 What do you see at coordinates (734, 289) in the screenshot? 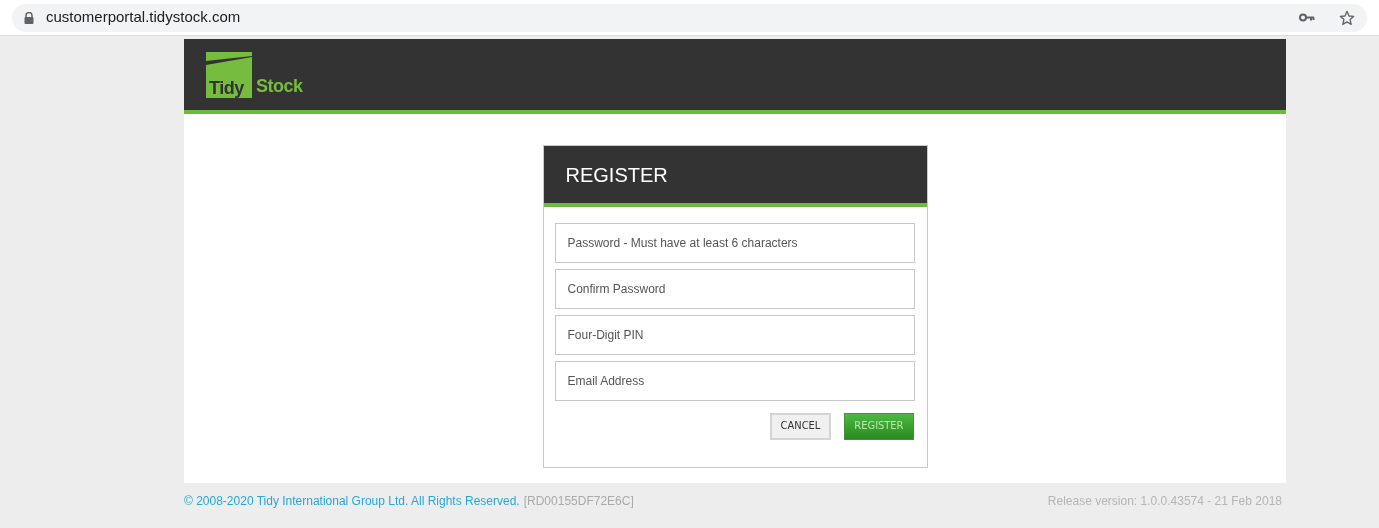
I see `input-field: Confirm Password` at bounding box center [734, 289].